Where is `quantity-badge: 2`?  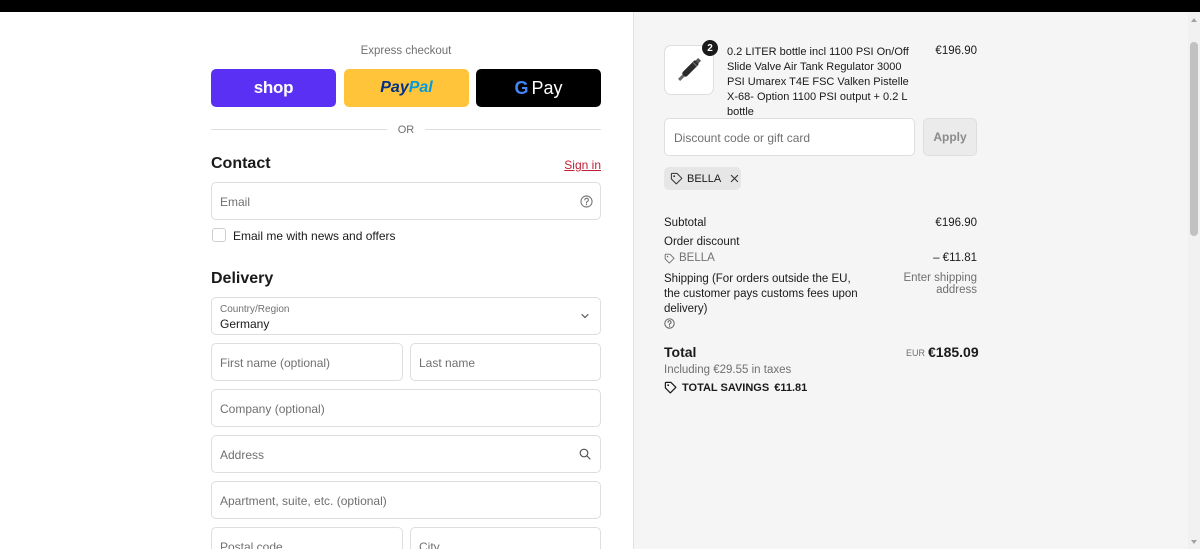 quantity-badge: 2 is located at coordinates (710, 48).